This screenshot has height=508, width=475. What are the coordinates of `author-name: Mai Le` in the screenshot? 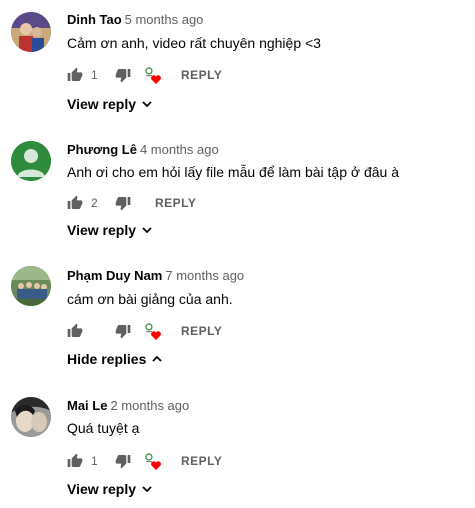 It's located at (87, 405).